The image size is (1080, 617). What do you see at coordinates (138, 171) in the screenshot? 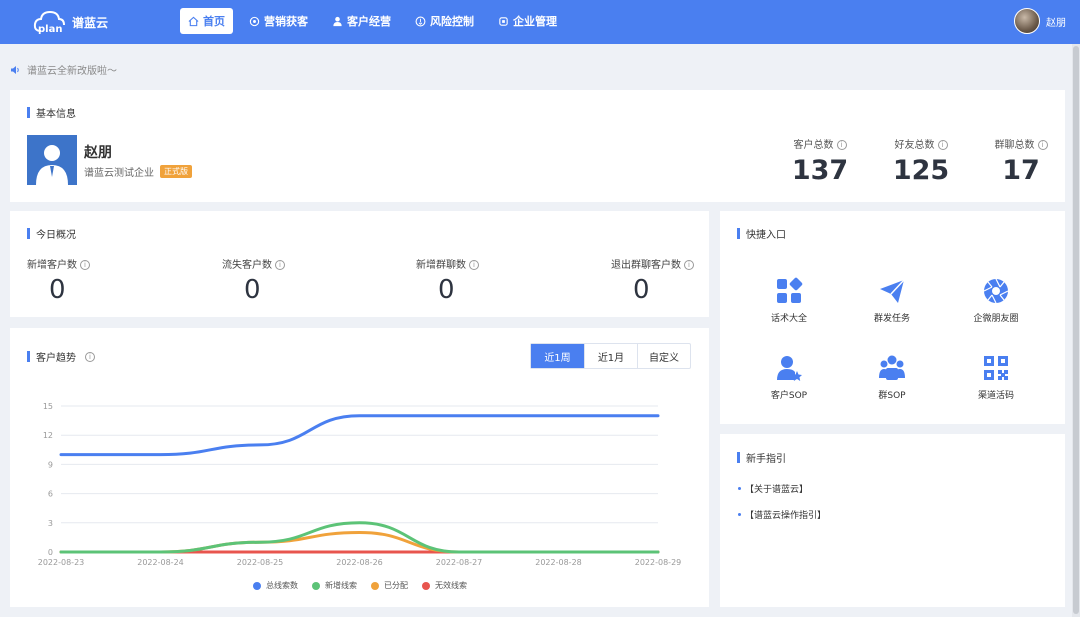
I see `profile-company-row: 谱蓝云测试企业 正式版` at bounding box center [138, 171].